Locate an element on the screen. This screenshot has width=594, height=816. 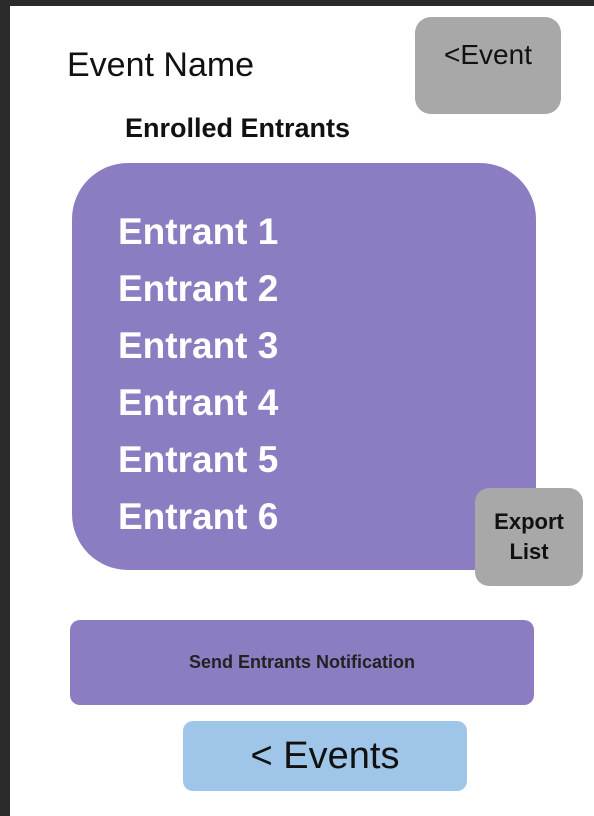
entrant-list-item: Entrant 1 is located at coordinates (198, 231).